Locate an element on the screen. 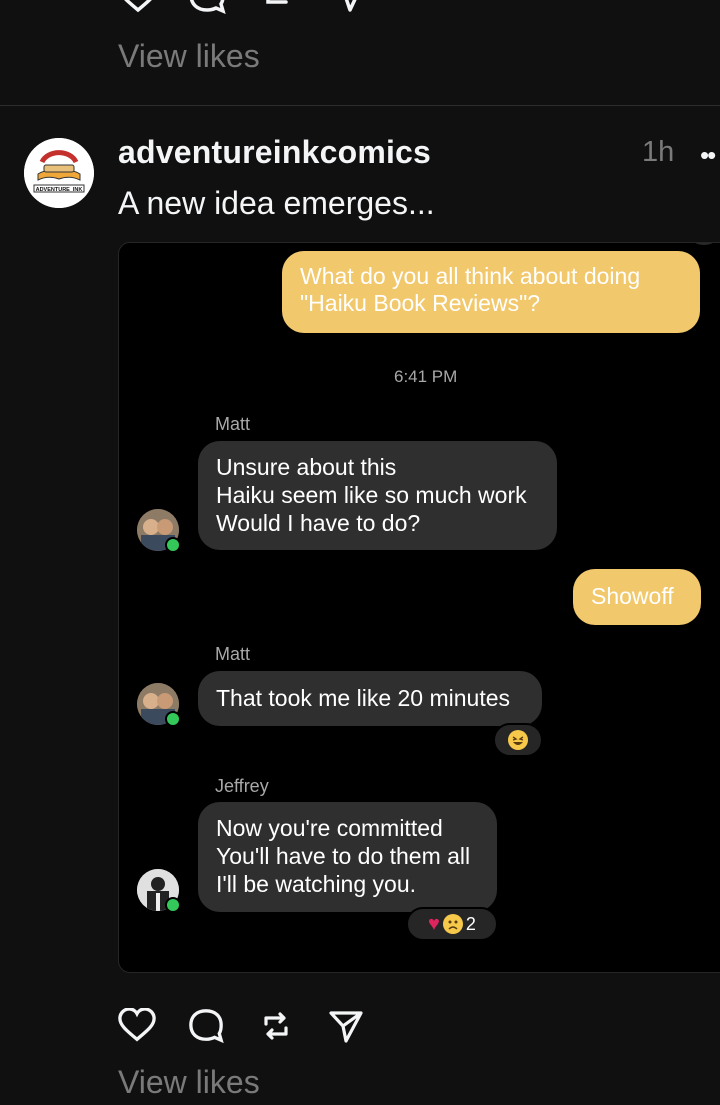 The image size is (720, 1105). avatar: ADVENTURE_INK is located at coordinates (59, 173).